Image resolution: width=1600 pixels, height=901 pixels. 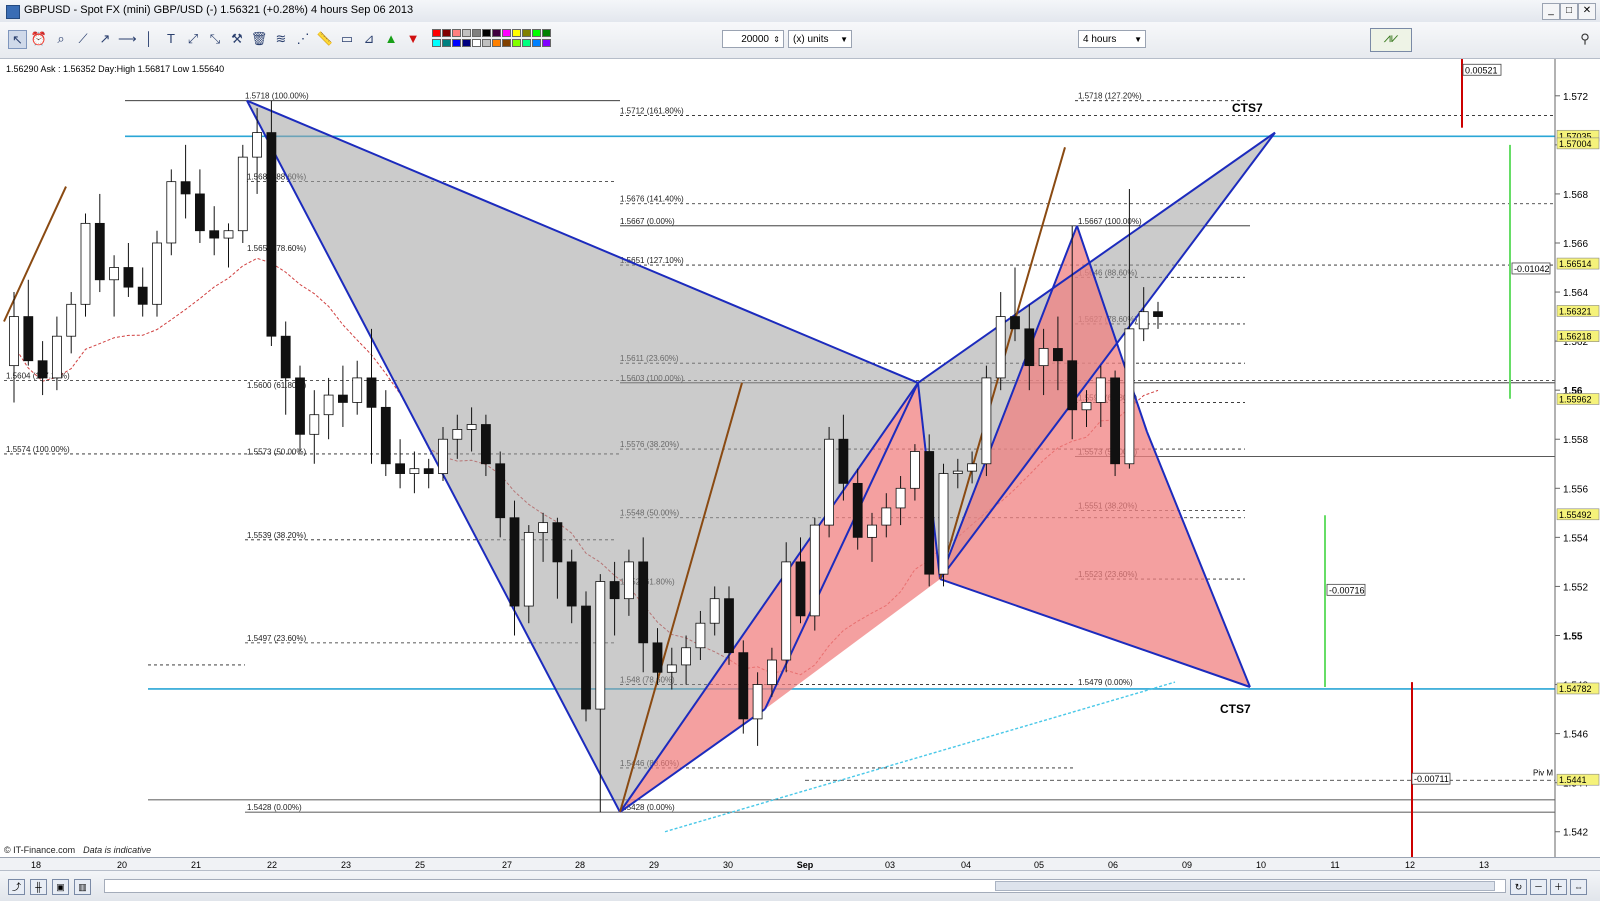 What do you see at coordinates (820, 39) in the screenshot?
I see `units-select: (x) units ▼` at bounding box center [820, 39].